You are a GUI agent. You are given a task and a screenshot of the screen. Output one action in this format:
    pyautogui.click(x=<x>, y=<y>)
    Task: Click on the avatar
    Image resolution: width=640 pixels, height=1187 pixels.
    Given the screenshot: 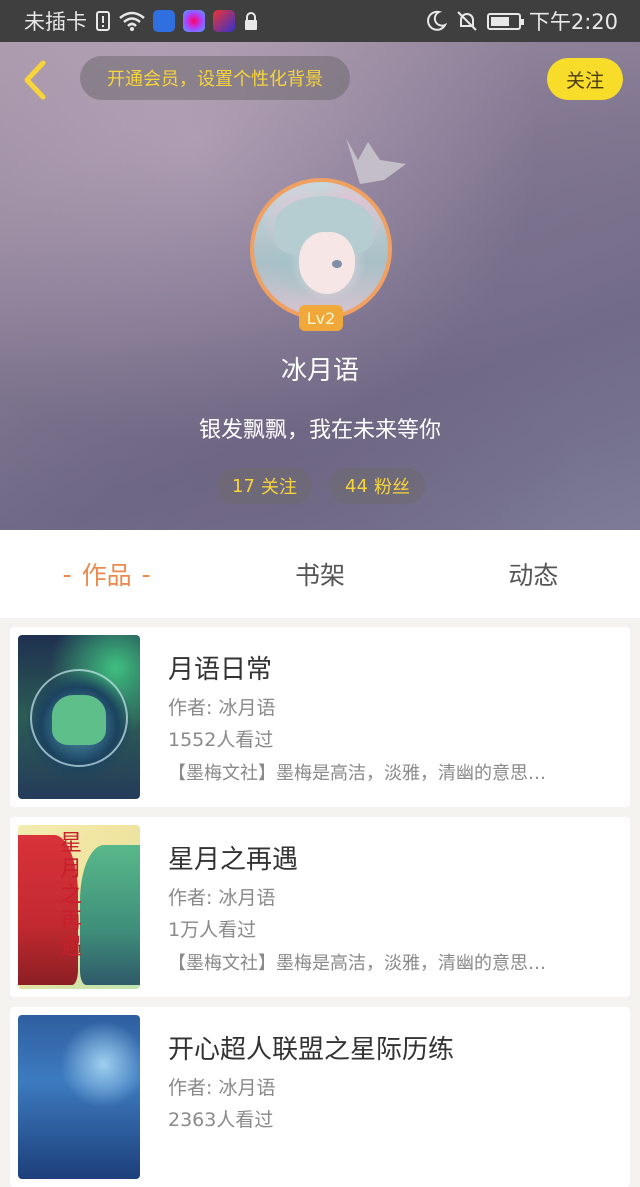 What is the action you would take?
    pyautogui.click(x=321, y=249)
    